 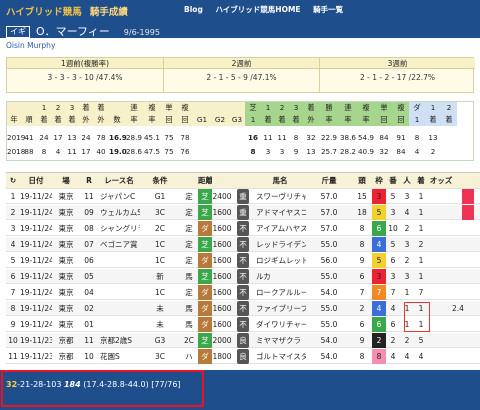 I want to click on nationality-badge: イギ, so click(x=18, y=32).